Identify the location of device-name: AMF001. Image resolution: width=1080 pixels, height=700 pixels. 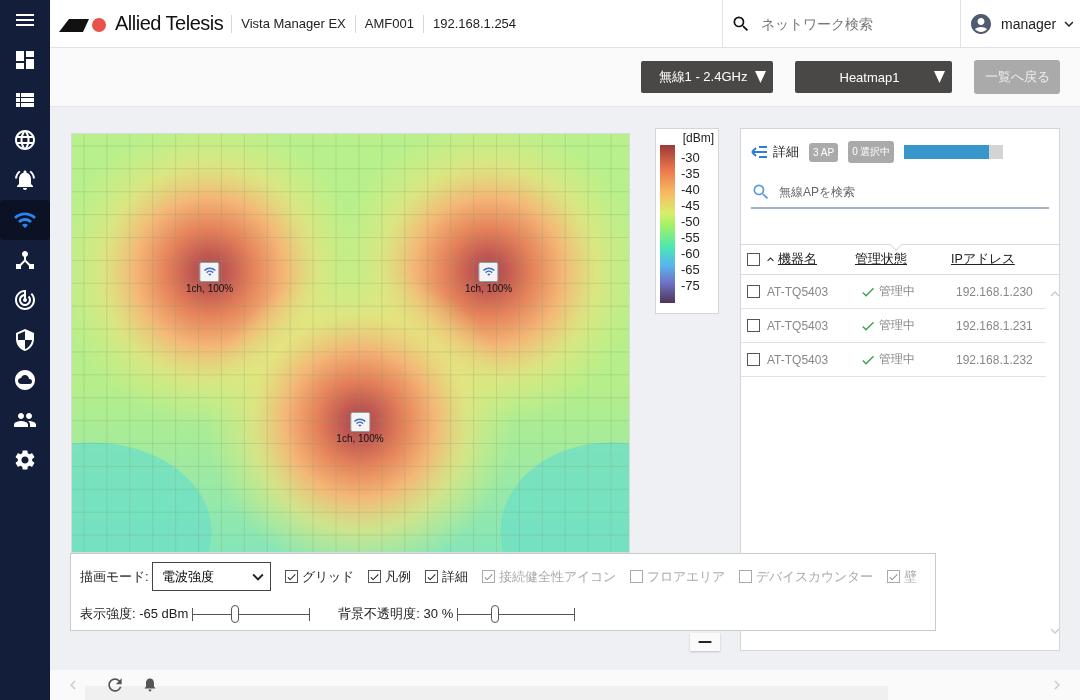
(388, 23).